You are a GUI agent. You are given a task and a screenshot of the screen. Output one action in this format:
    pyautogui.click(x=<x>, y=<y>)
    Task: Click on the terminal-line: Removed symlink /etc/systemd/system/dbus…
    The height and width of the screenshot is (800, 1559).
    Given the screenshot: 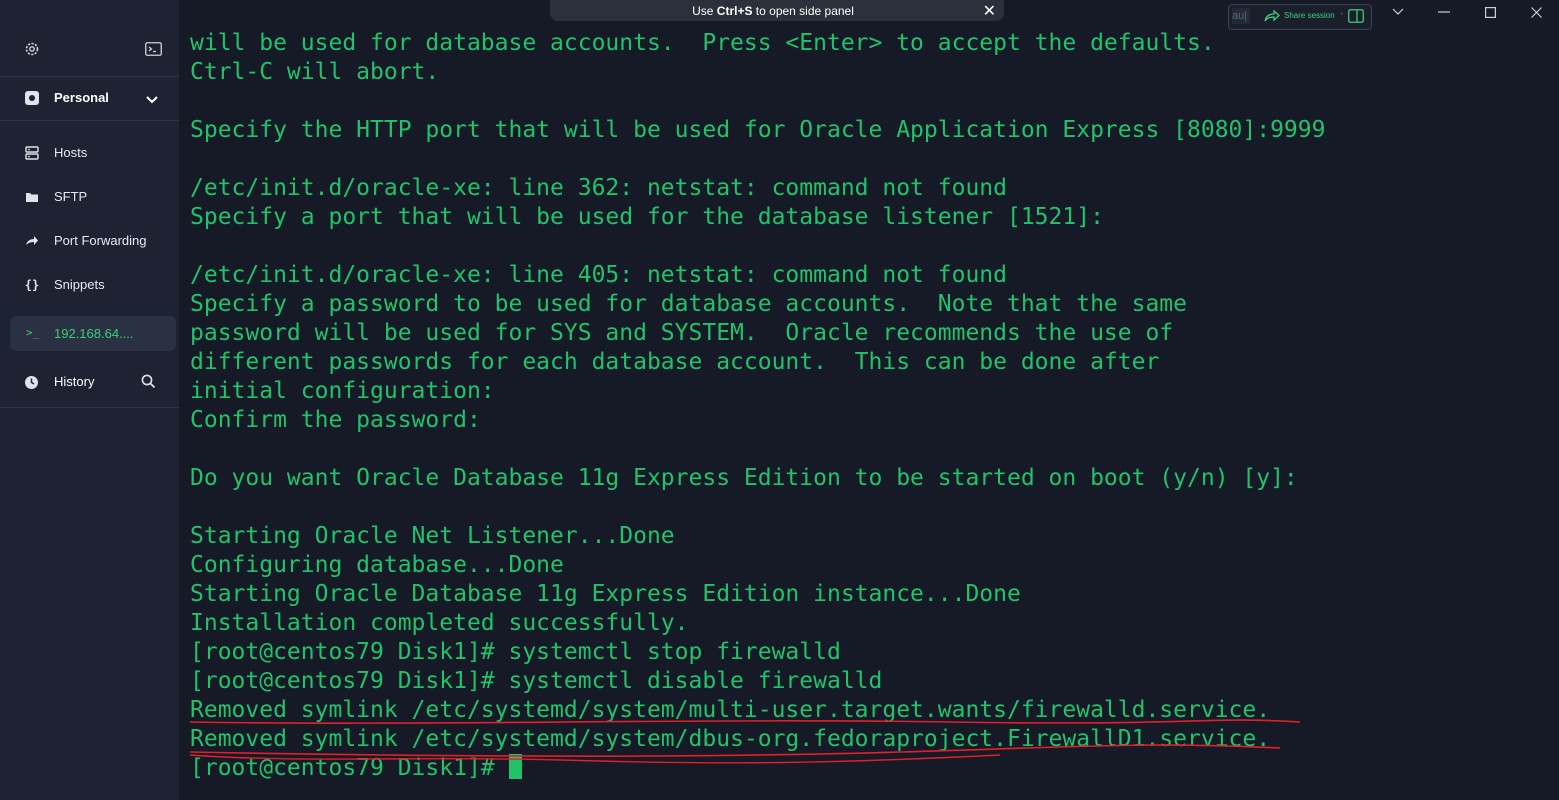 What is the action you would take?
    pyautogui.click(x=730, y=739)
    